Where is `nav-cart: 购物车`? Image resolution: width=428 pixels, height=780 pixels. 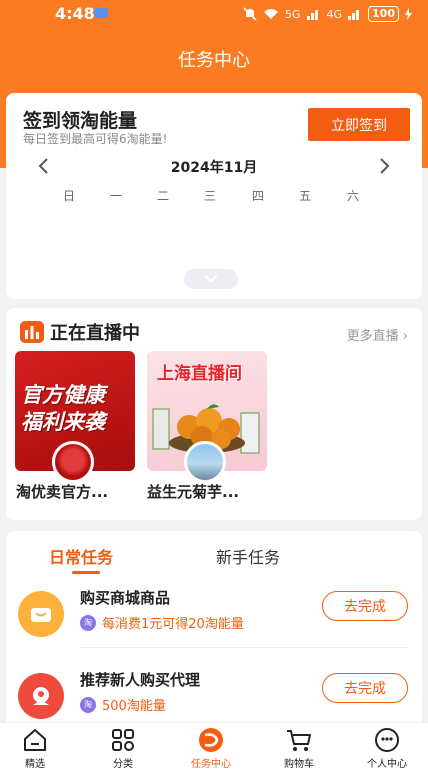
nav-cart: 购物车 is located at coordinates (299, 748).